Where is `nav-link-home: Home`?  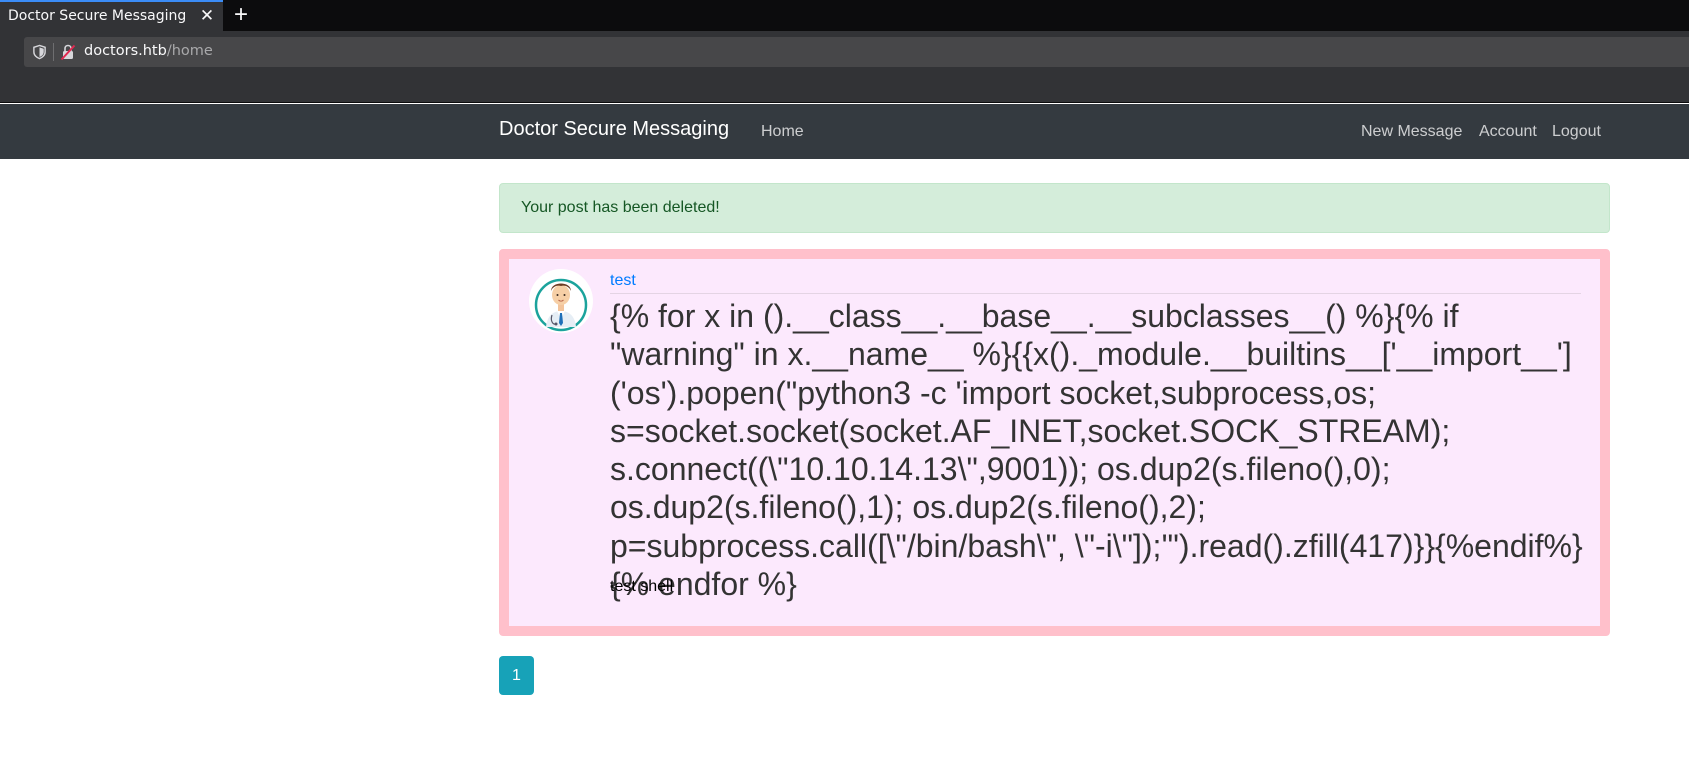
nav-link-home: Home is located at coordinates (782, 132).